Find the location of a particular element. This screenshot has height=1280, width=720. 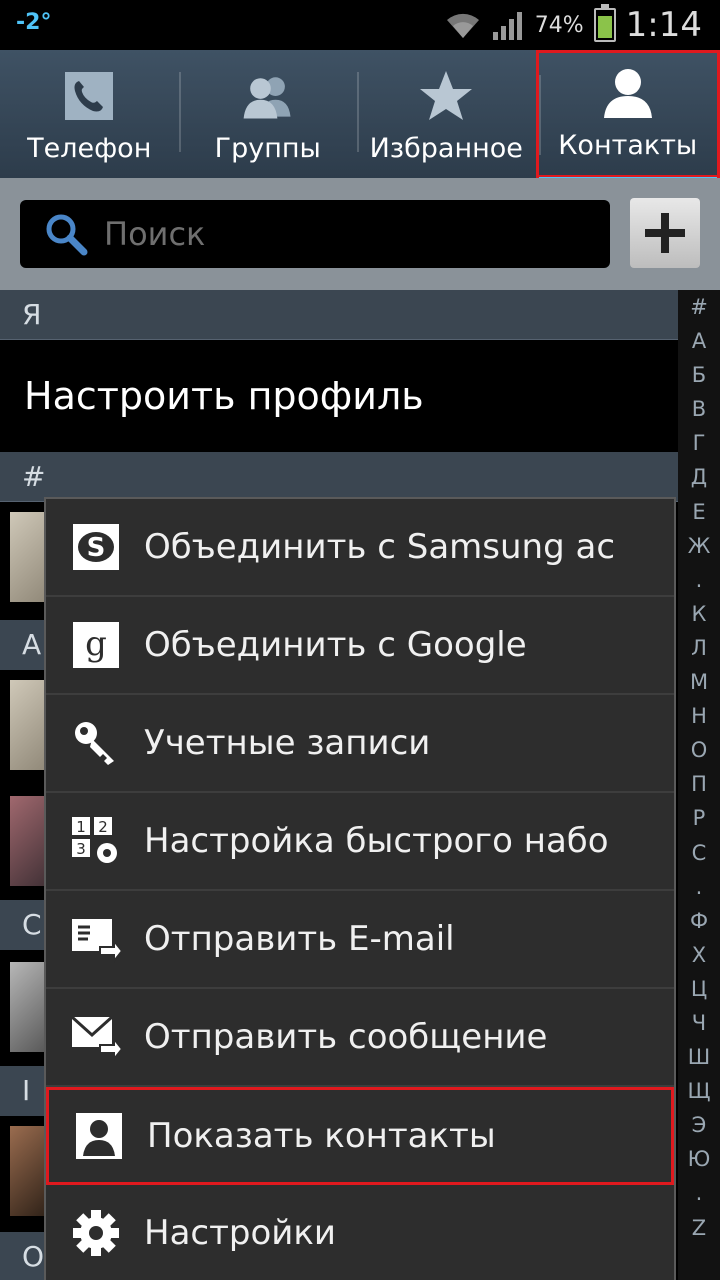

alphabet-index: # А Б В Г Д Е Ж. К Л М Н О П Р С. Ф Х Ц Ч Ш Щ Э Ю. Z is located at coordinates (699, 785).